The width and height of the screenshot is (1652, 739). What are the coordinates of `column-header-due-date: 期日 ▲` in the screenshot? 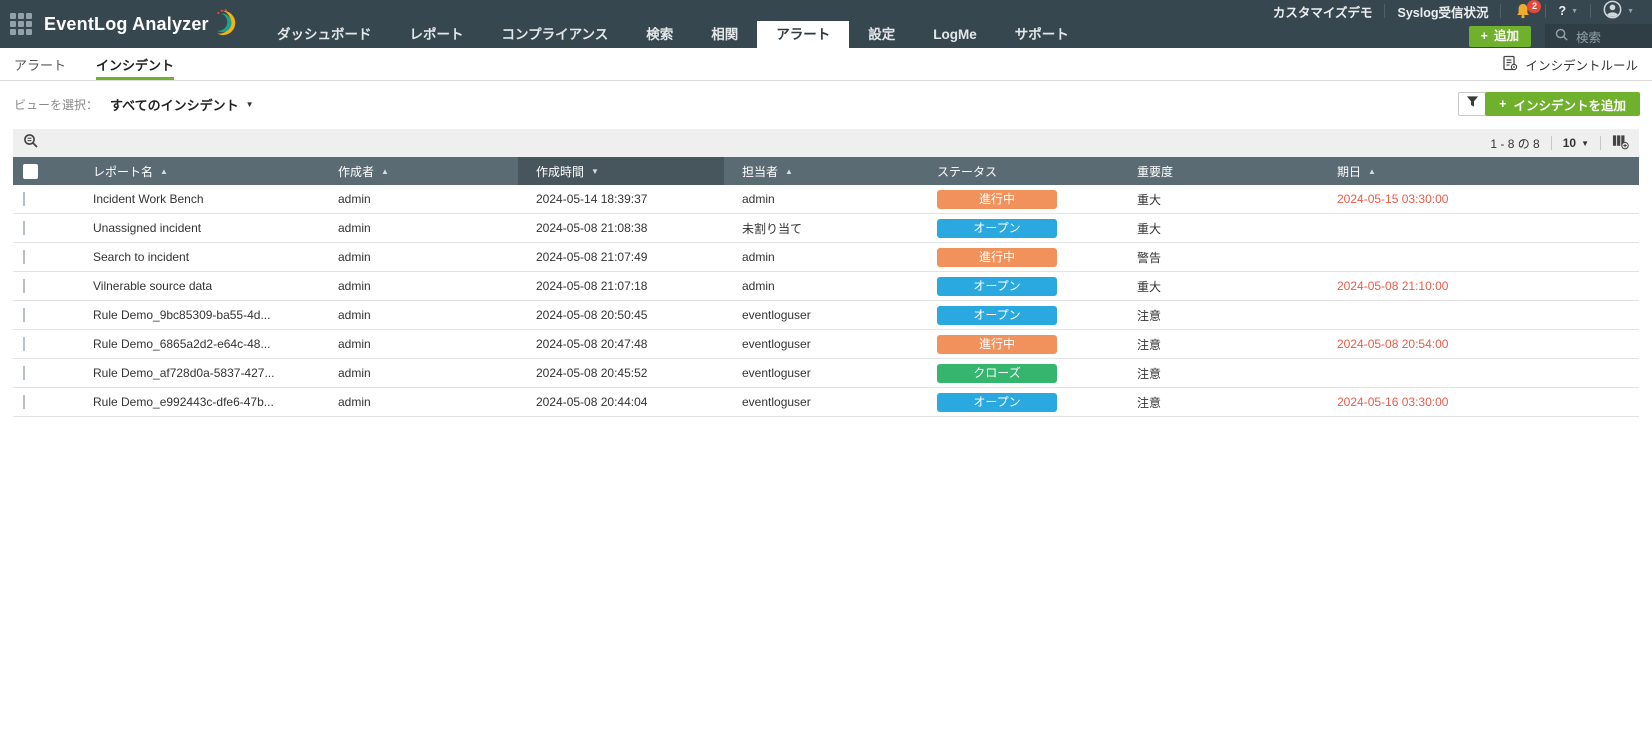 It's located at (1479, 171).